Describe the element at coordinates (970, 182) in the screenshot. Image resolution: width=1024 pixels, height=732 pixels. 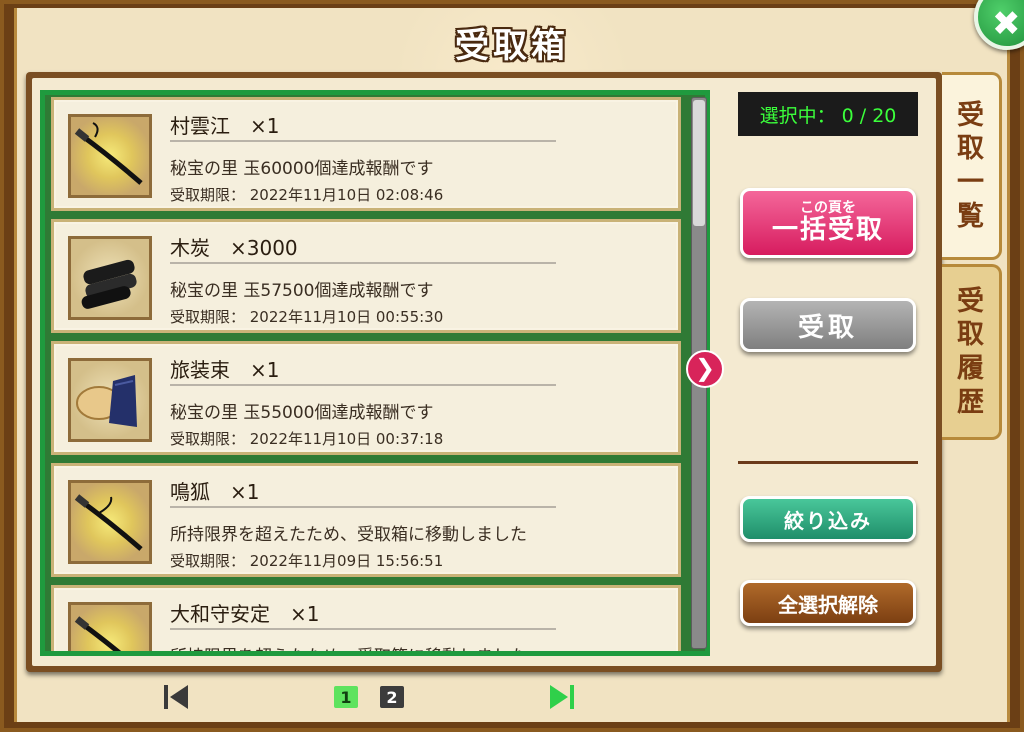
I see `tab-char: 一` at that location.